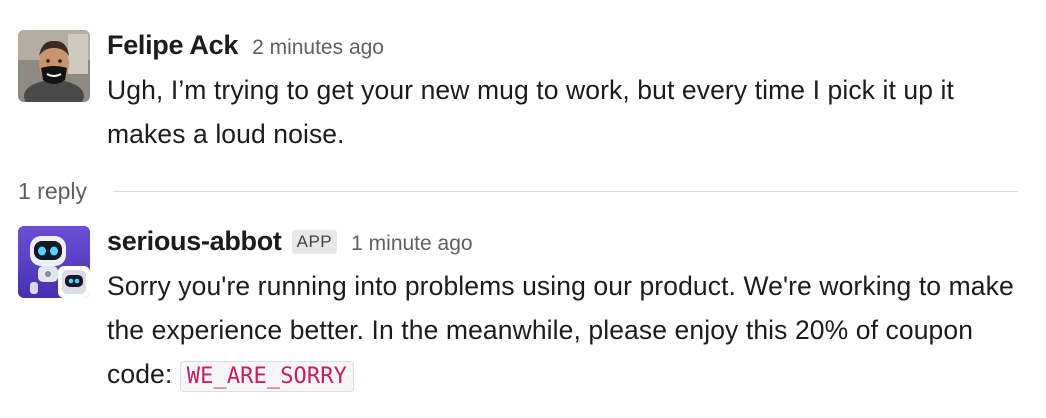 The height and width of the screenshot is (418, 1046). I want to click on user-avatar-icon, so click(54, 66).